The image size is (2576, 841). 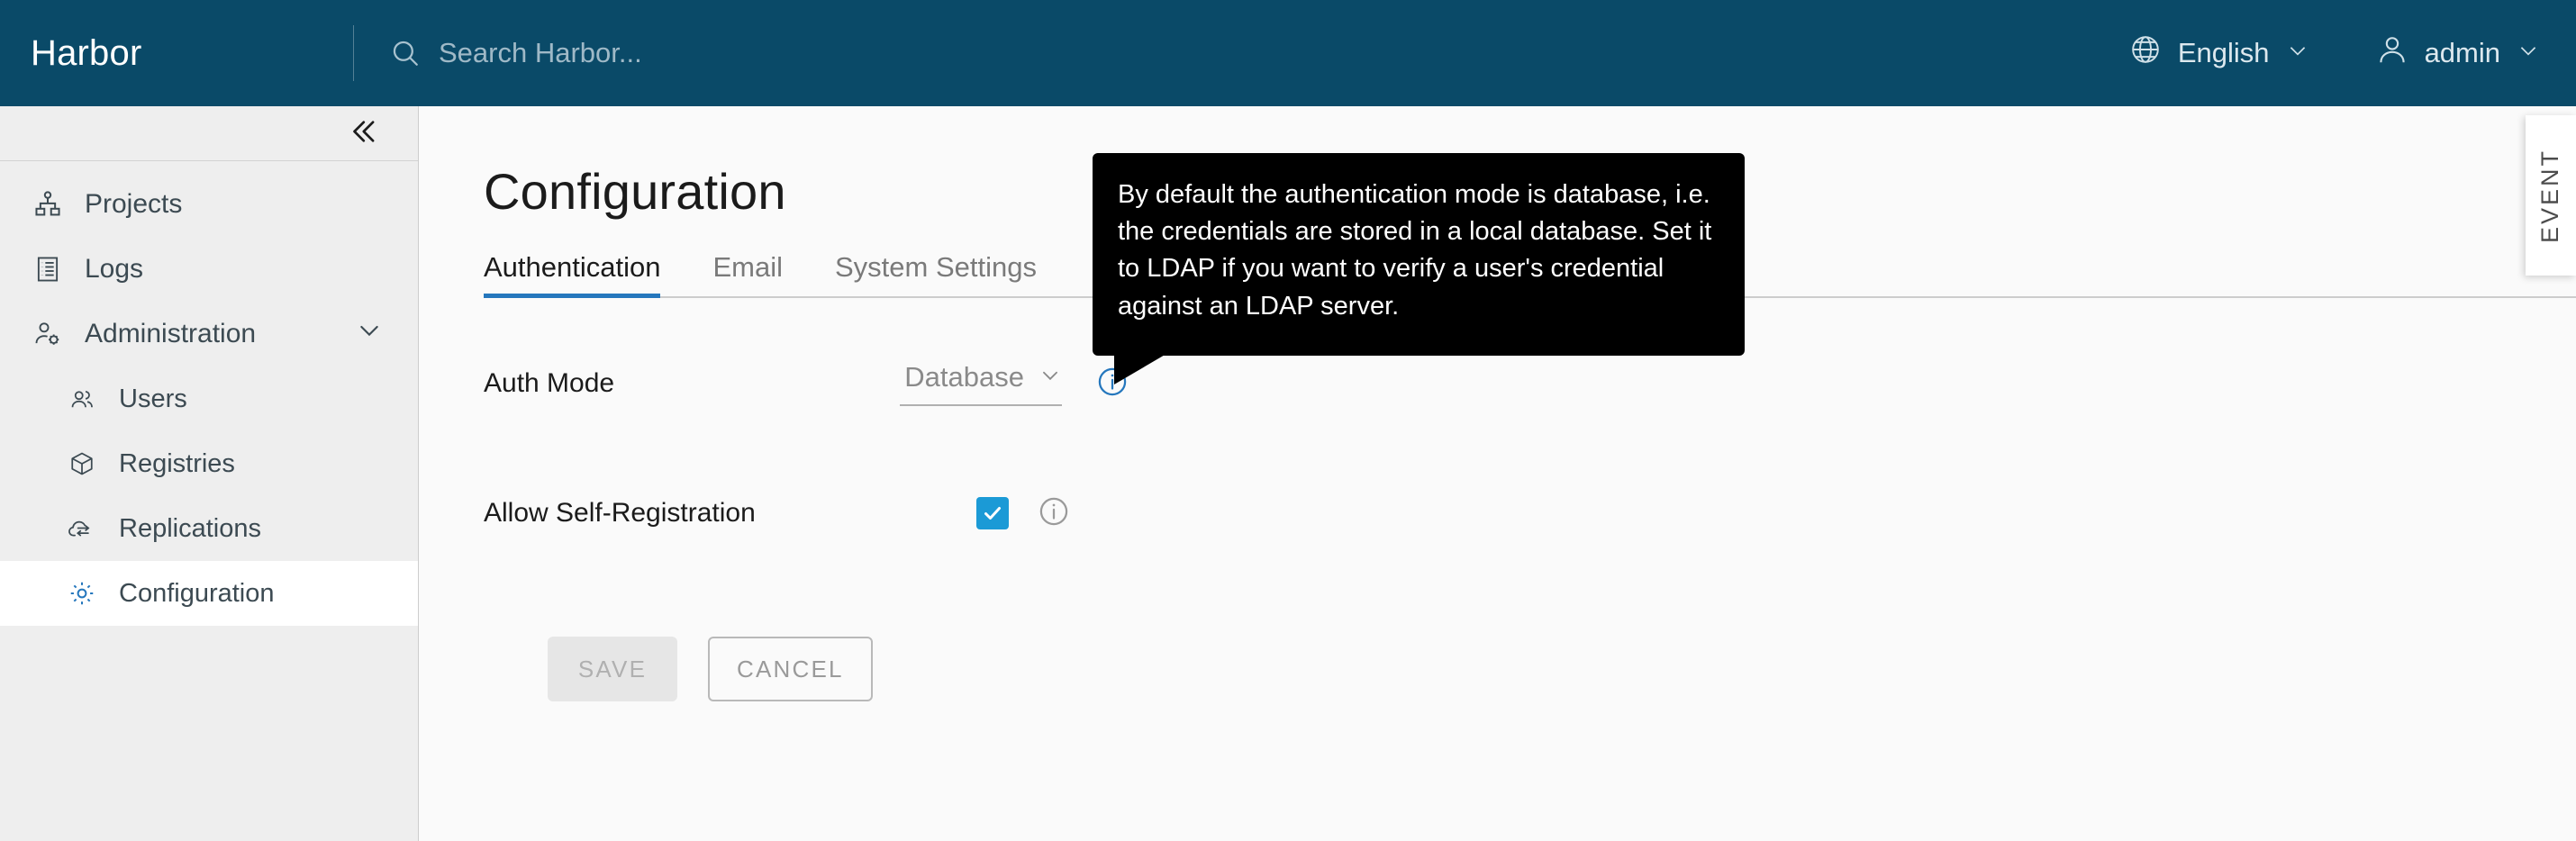 What do you see at coordinates (82, 528) in the screenshot?
I see `replications-icon` at bounding box center [82, 528].